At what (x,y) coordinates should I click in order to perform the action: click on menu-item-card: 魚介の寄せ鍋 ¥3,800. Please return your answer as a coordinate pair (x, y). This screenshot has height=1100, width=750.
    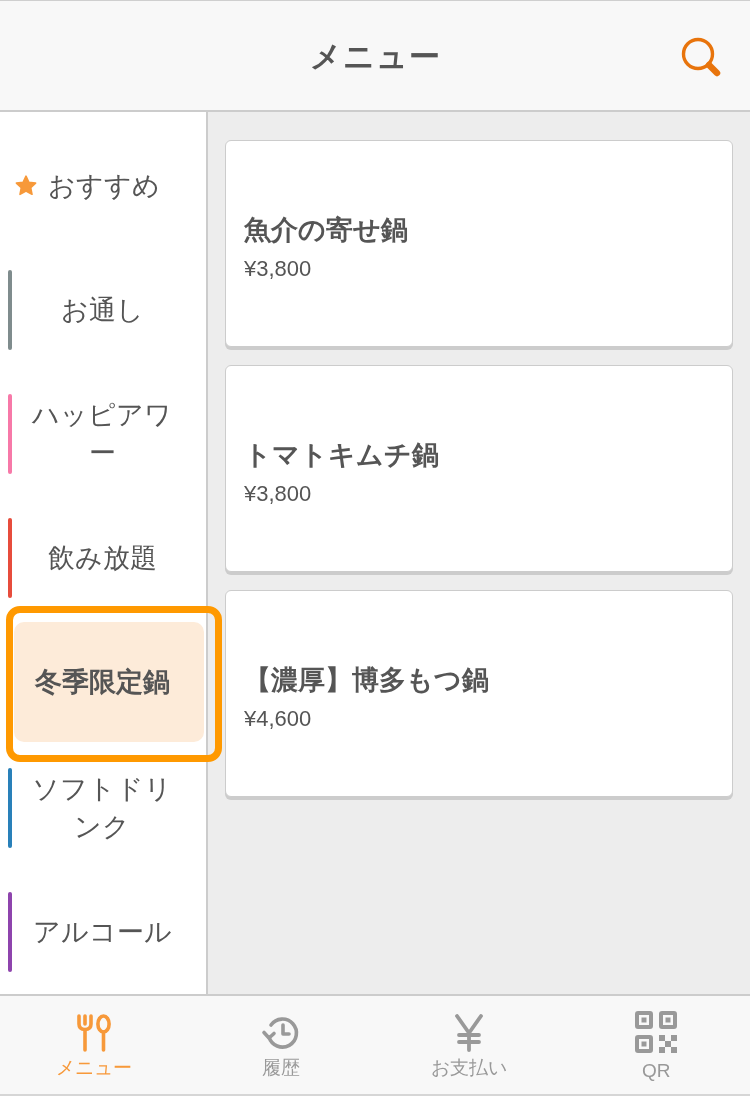
    Looking at the image, I should click on (479, 243).